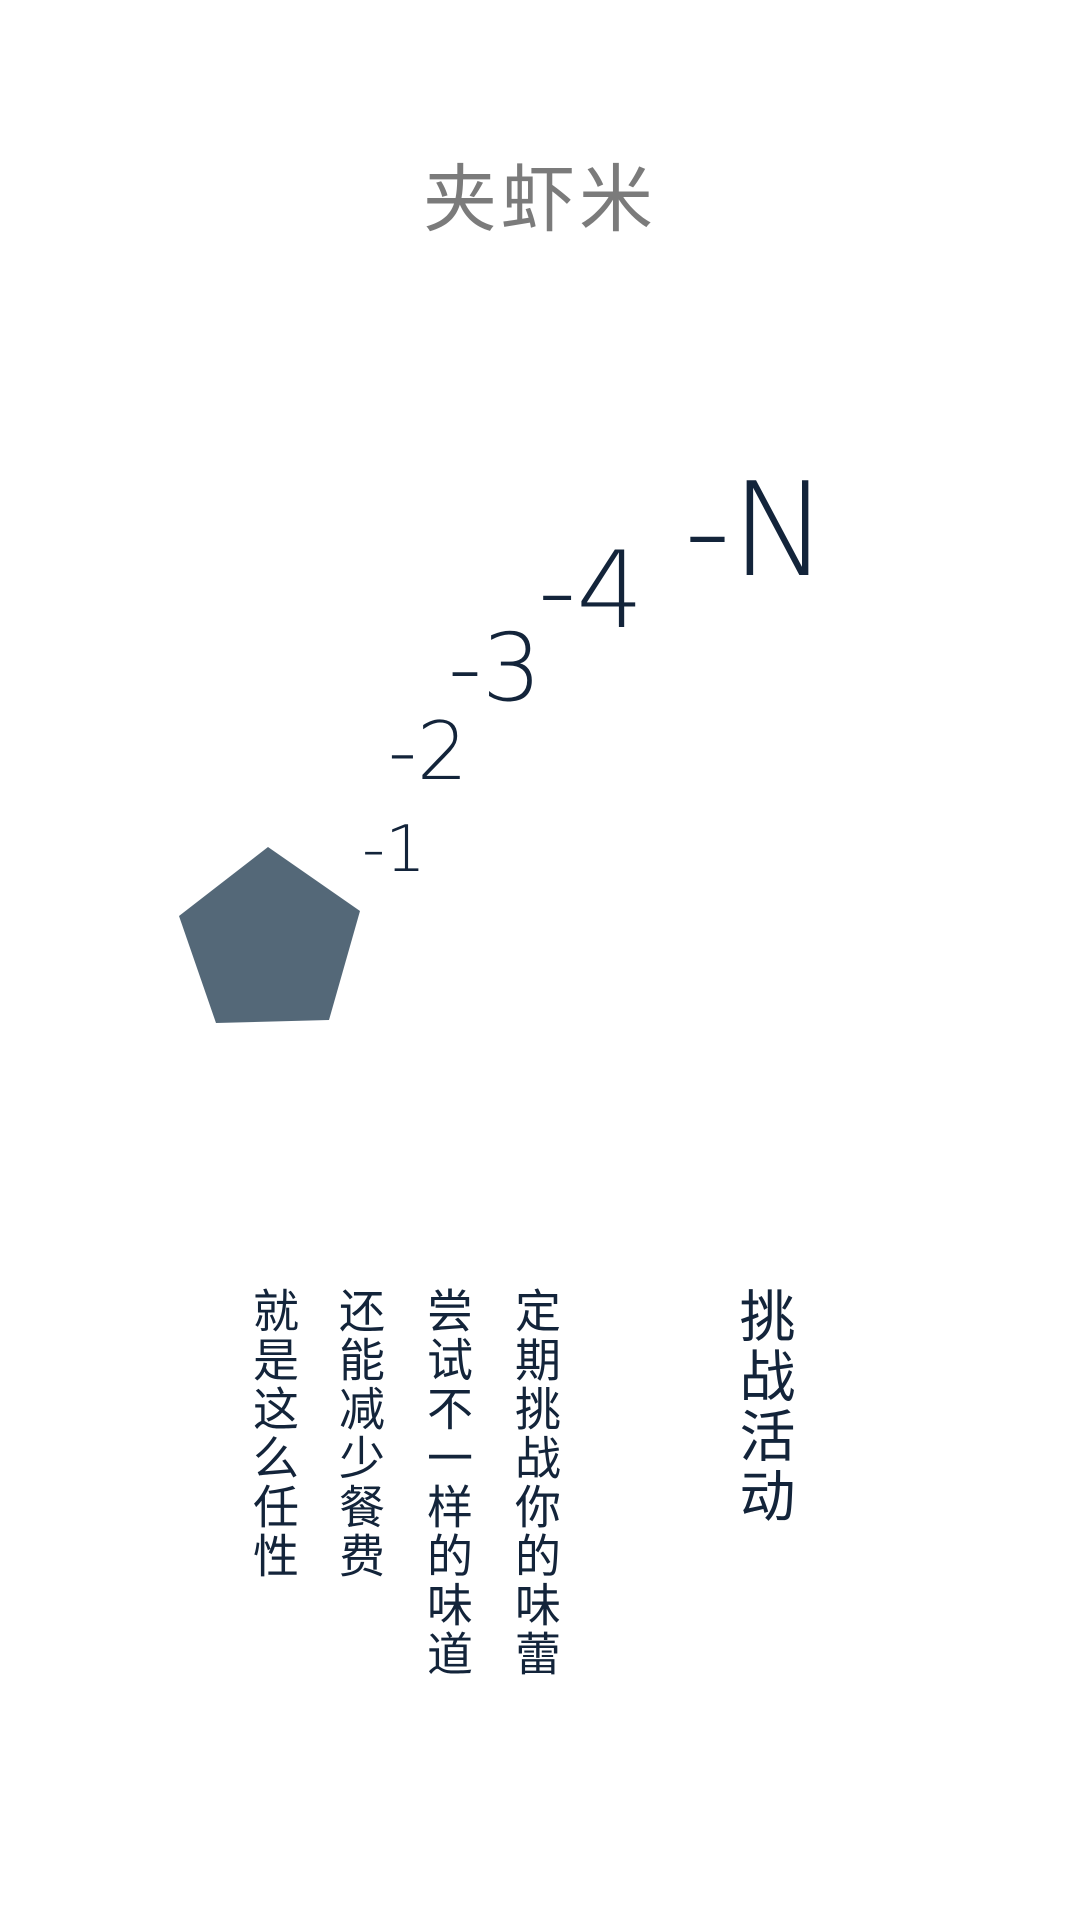  Describe the element at coordinates (428, 751) in the screenshot. I see `step-label-2: -2` at that location.